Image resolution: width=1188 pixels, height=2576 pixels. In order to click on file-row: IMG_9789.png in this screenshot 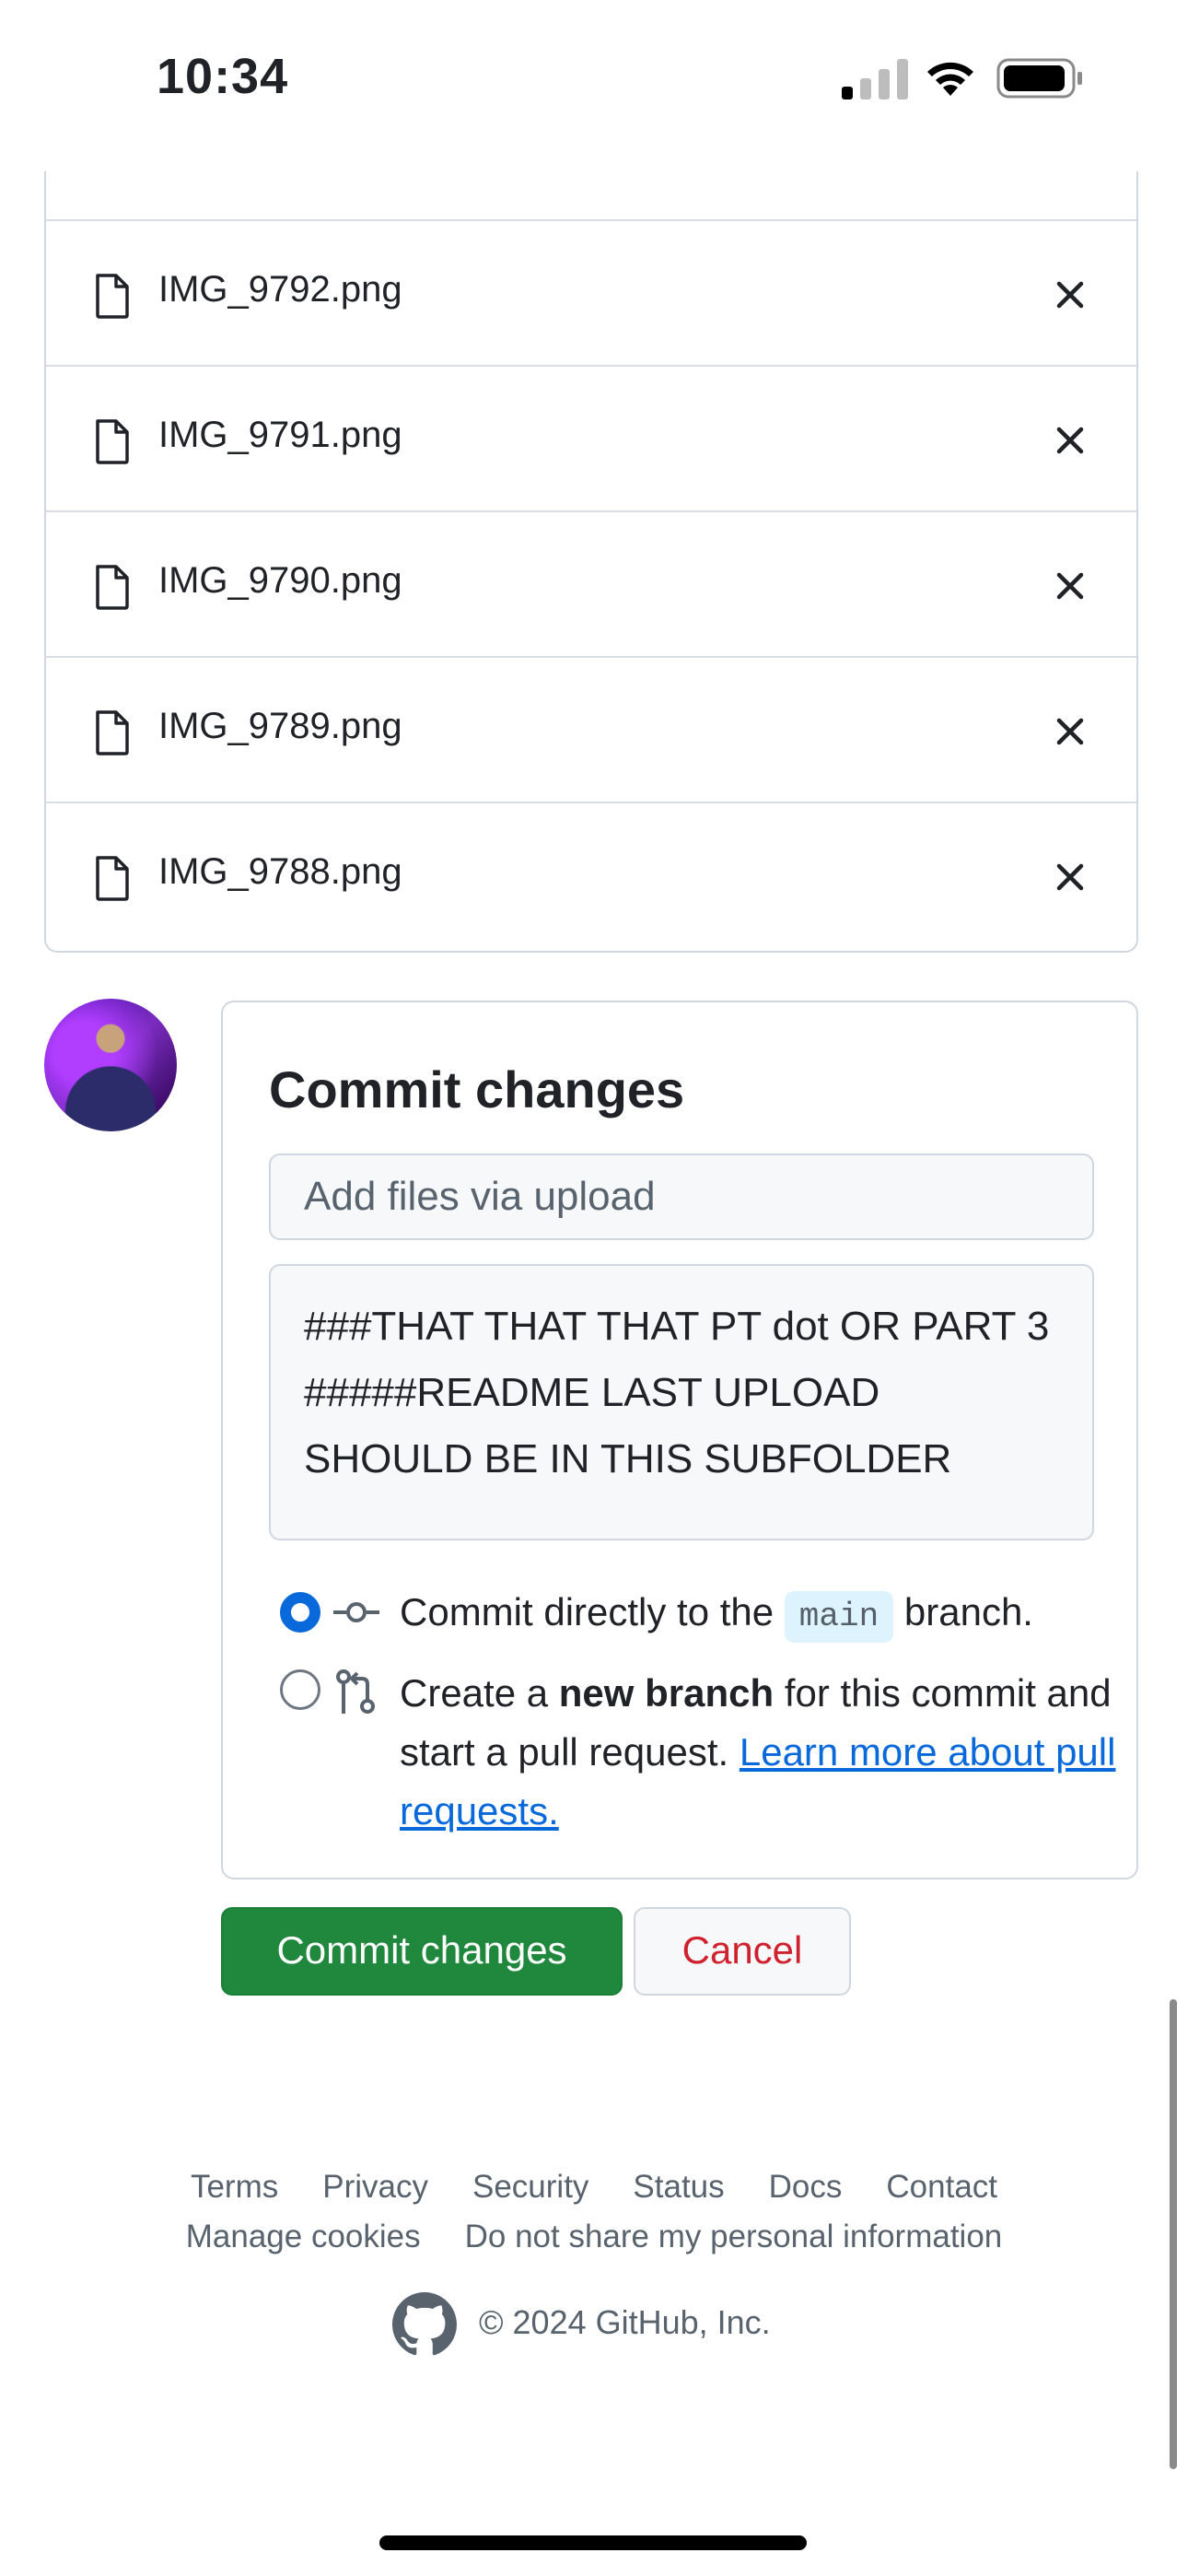, I will do `click(591, 729)`.